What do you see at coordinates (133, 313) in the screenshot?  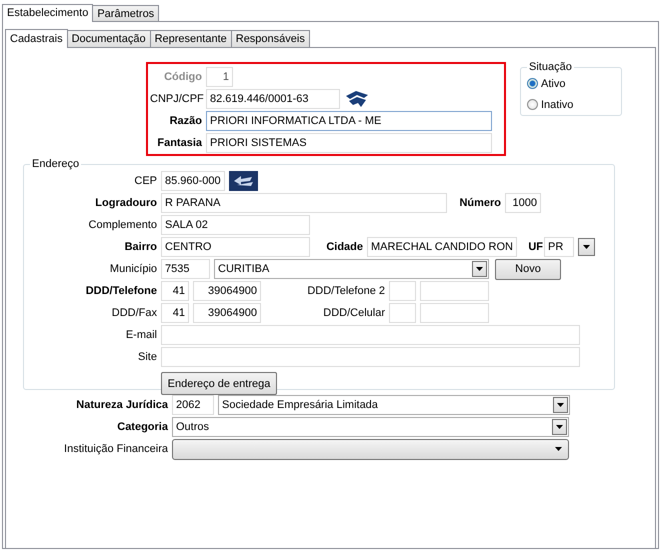 I see `field-label: DDD/Fax` at bounding box center [133, 313].